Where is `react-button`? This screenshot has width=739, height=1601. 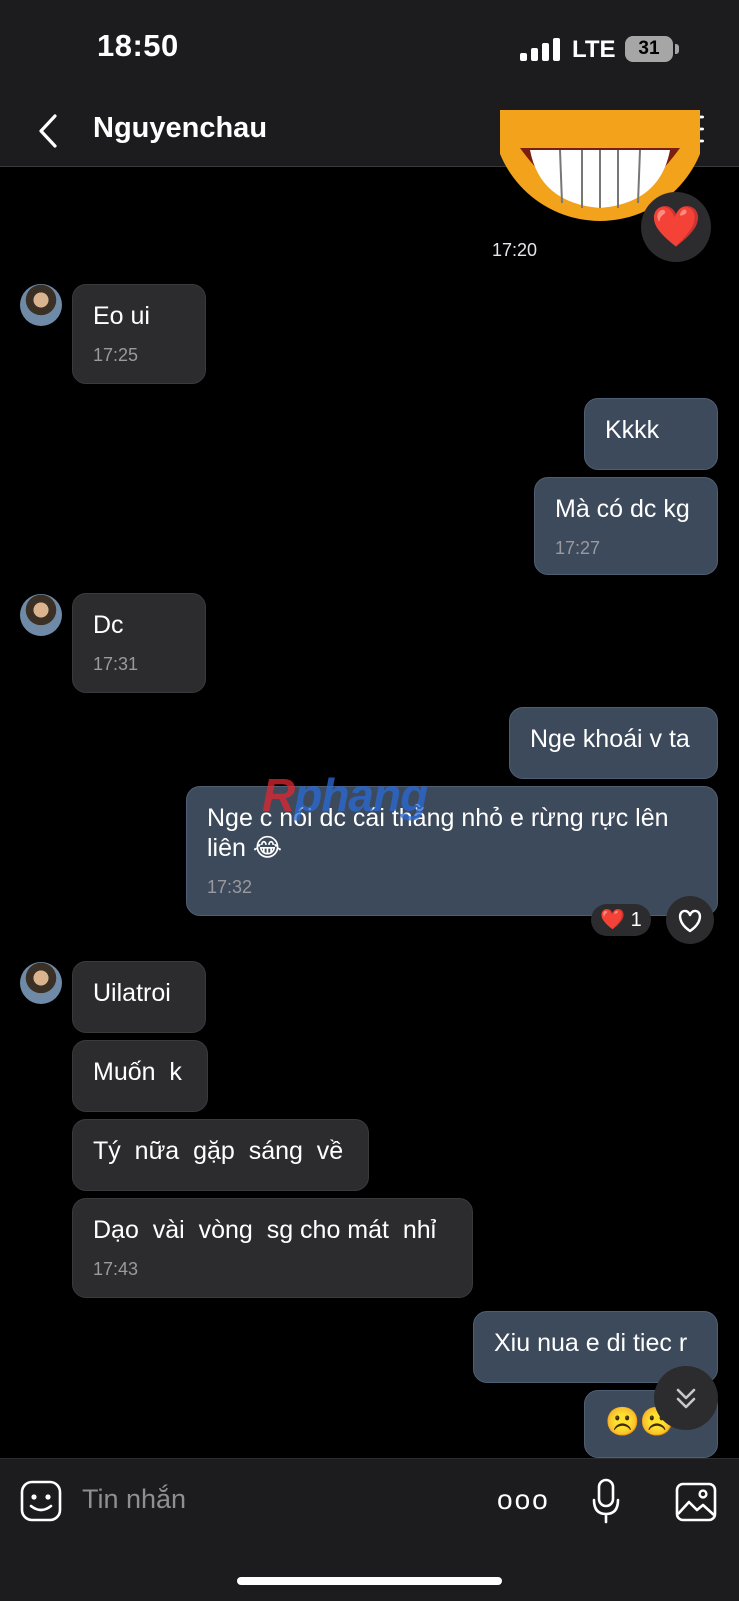
react-button is located at coordinates (690, 920).